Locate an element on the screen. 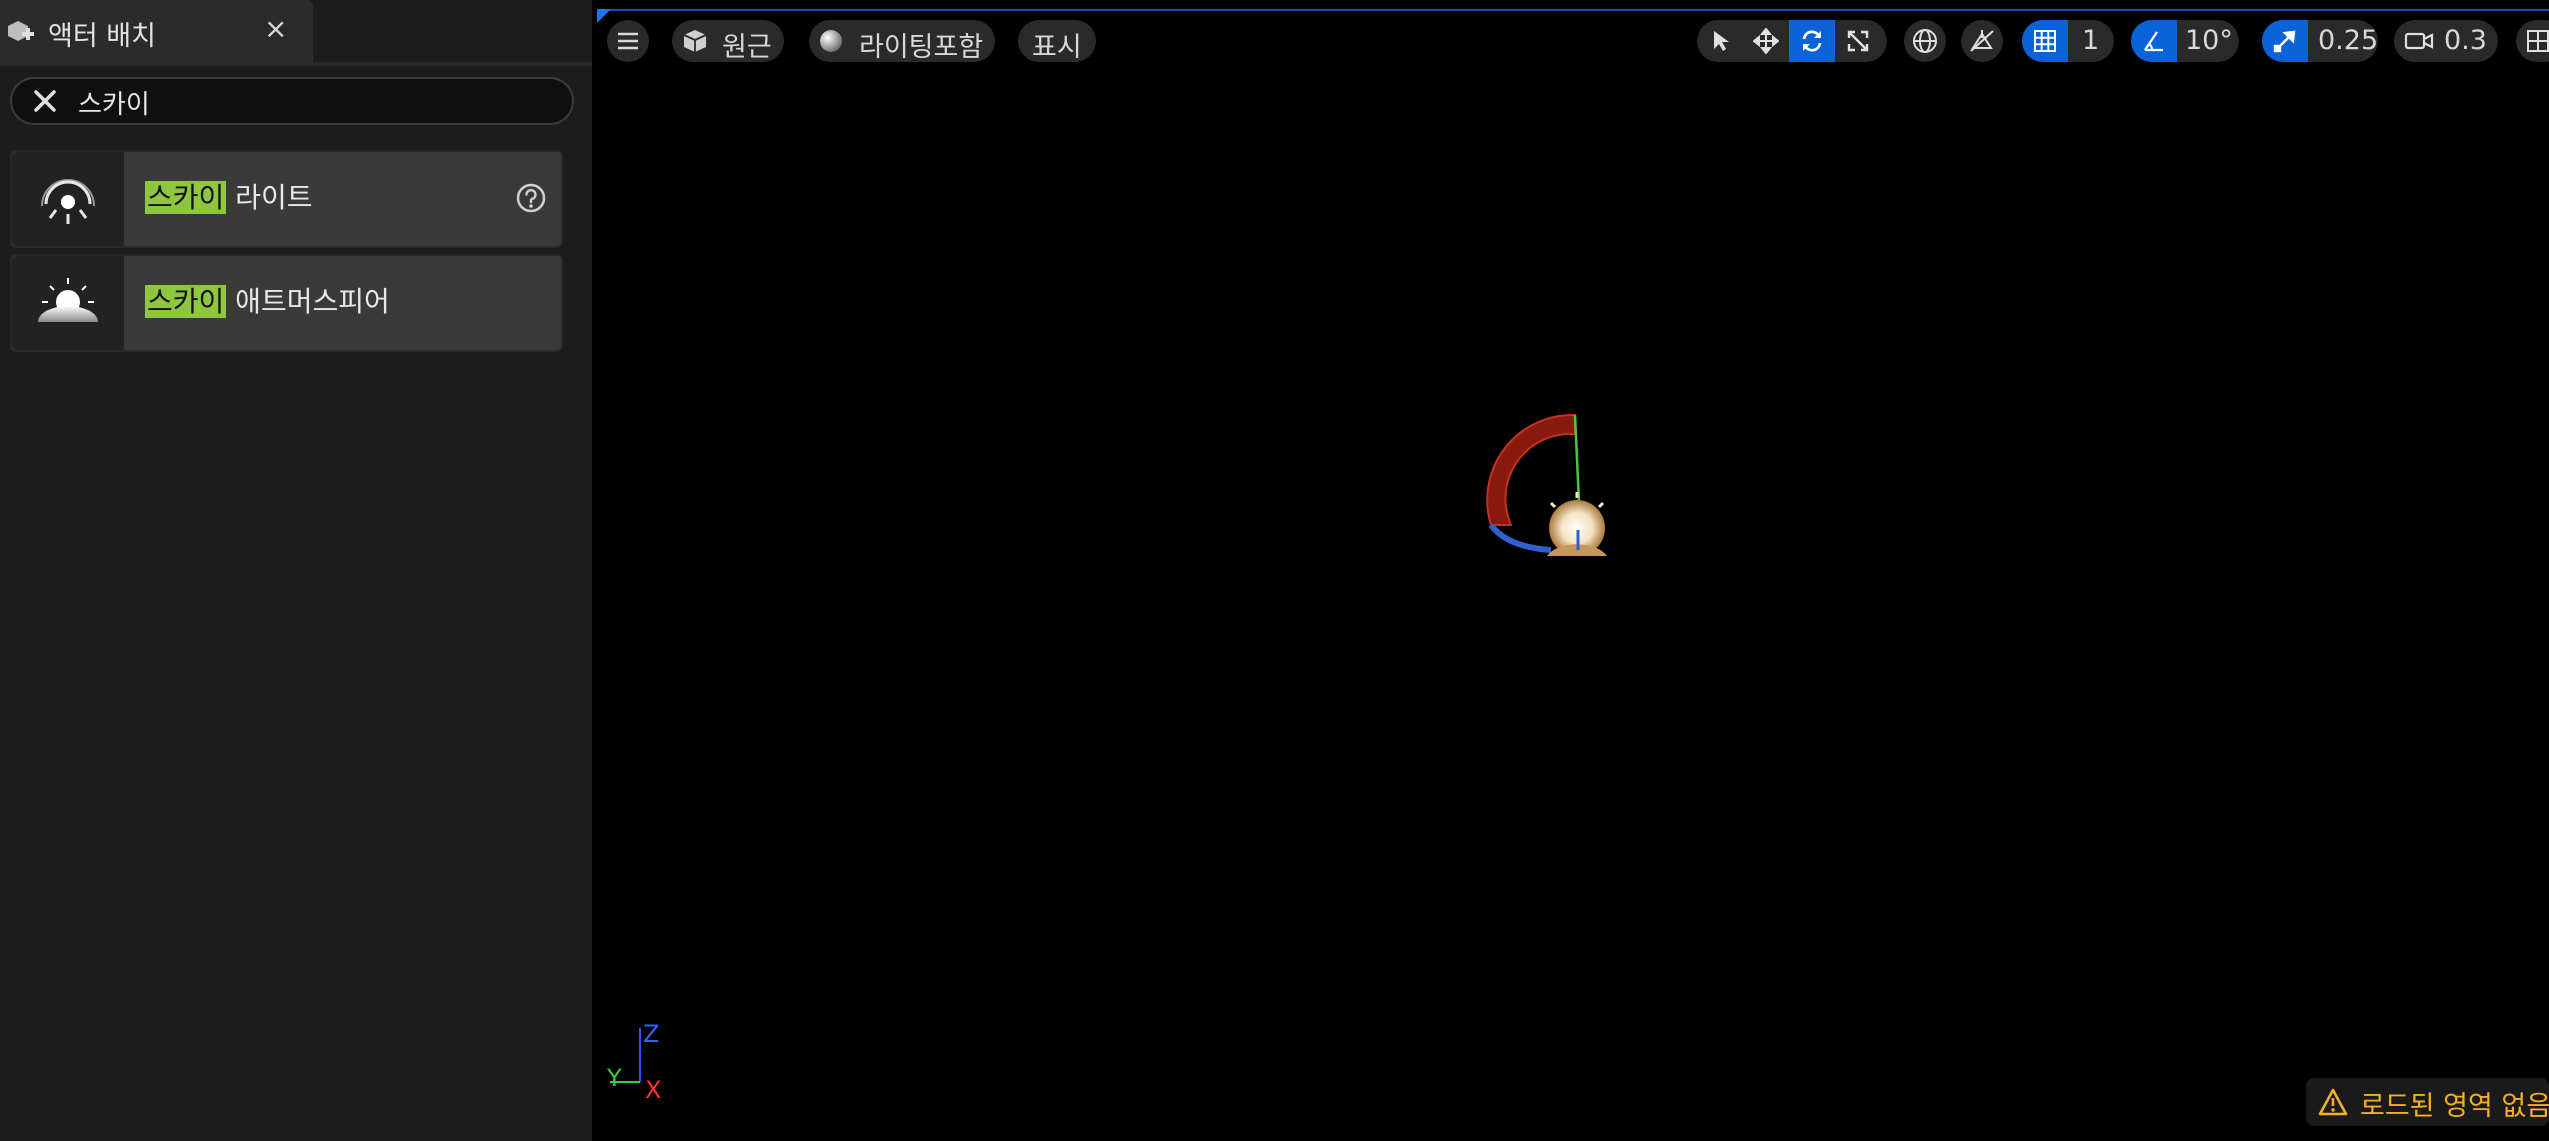 This screenshot has width=2549, height=1141. move-icon is located at coordinates (1766, 41).